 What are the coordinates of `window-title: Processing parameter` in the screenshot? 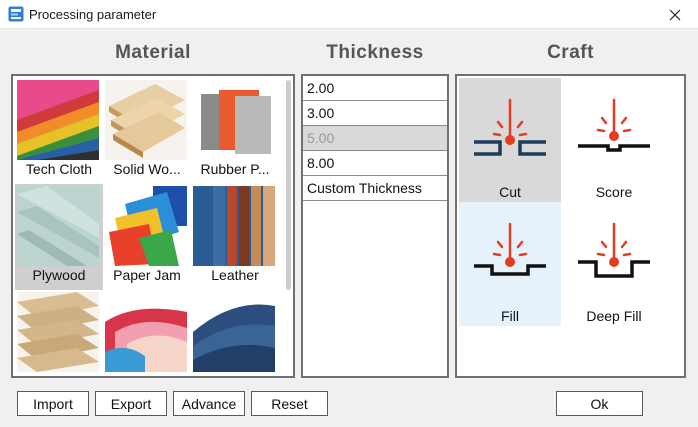 It's located at (93, 14).